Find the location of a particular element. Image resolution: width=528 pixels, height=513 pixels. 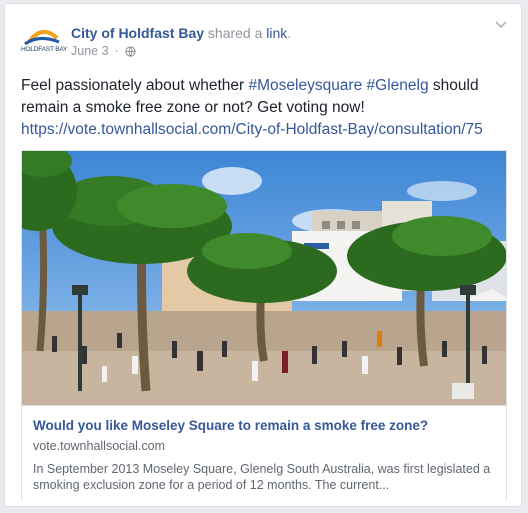

post-meta: June 3 · is located at coordinates (103, 51).